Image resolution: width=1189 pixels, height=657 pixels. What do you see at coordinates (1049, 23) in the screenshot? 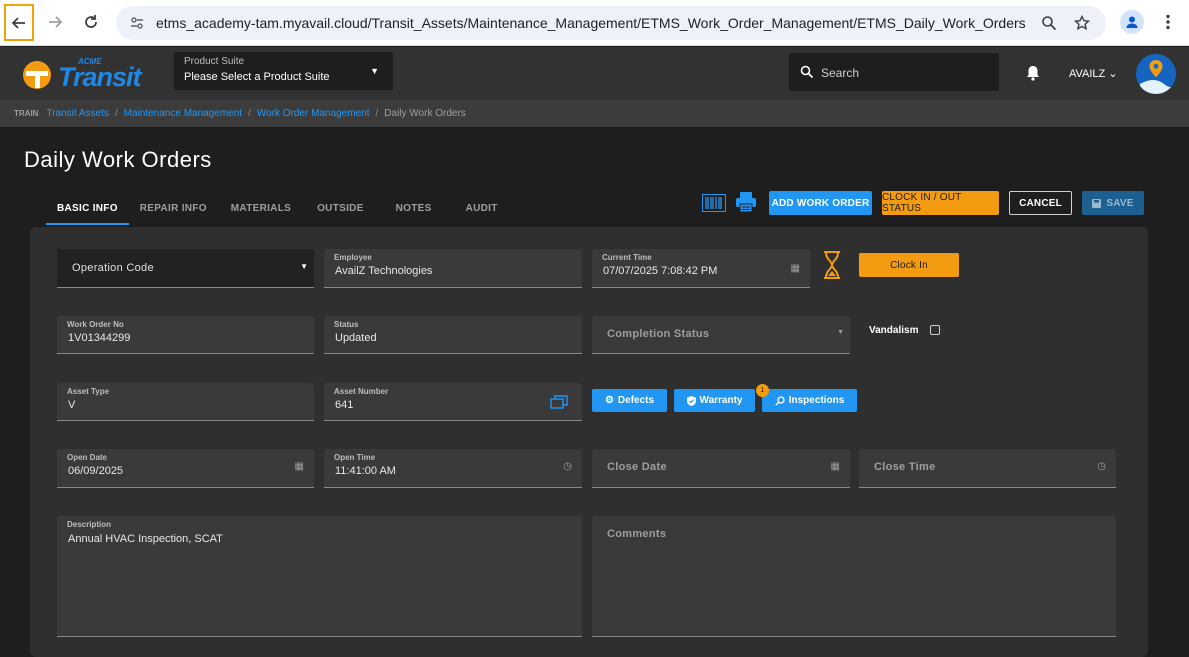
I see `zoom-icon` at bounding box center [1049, 23].